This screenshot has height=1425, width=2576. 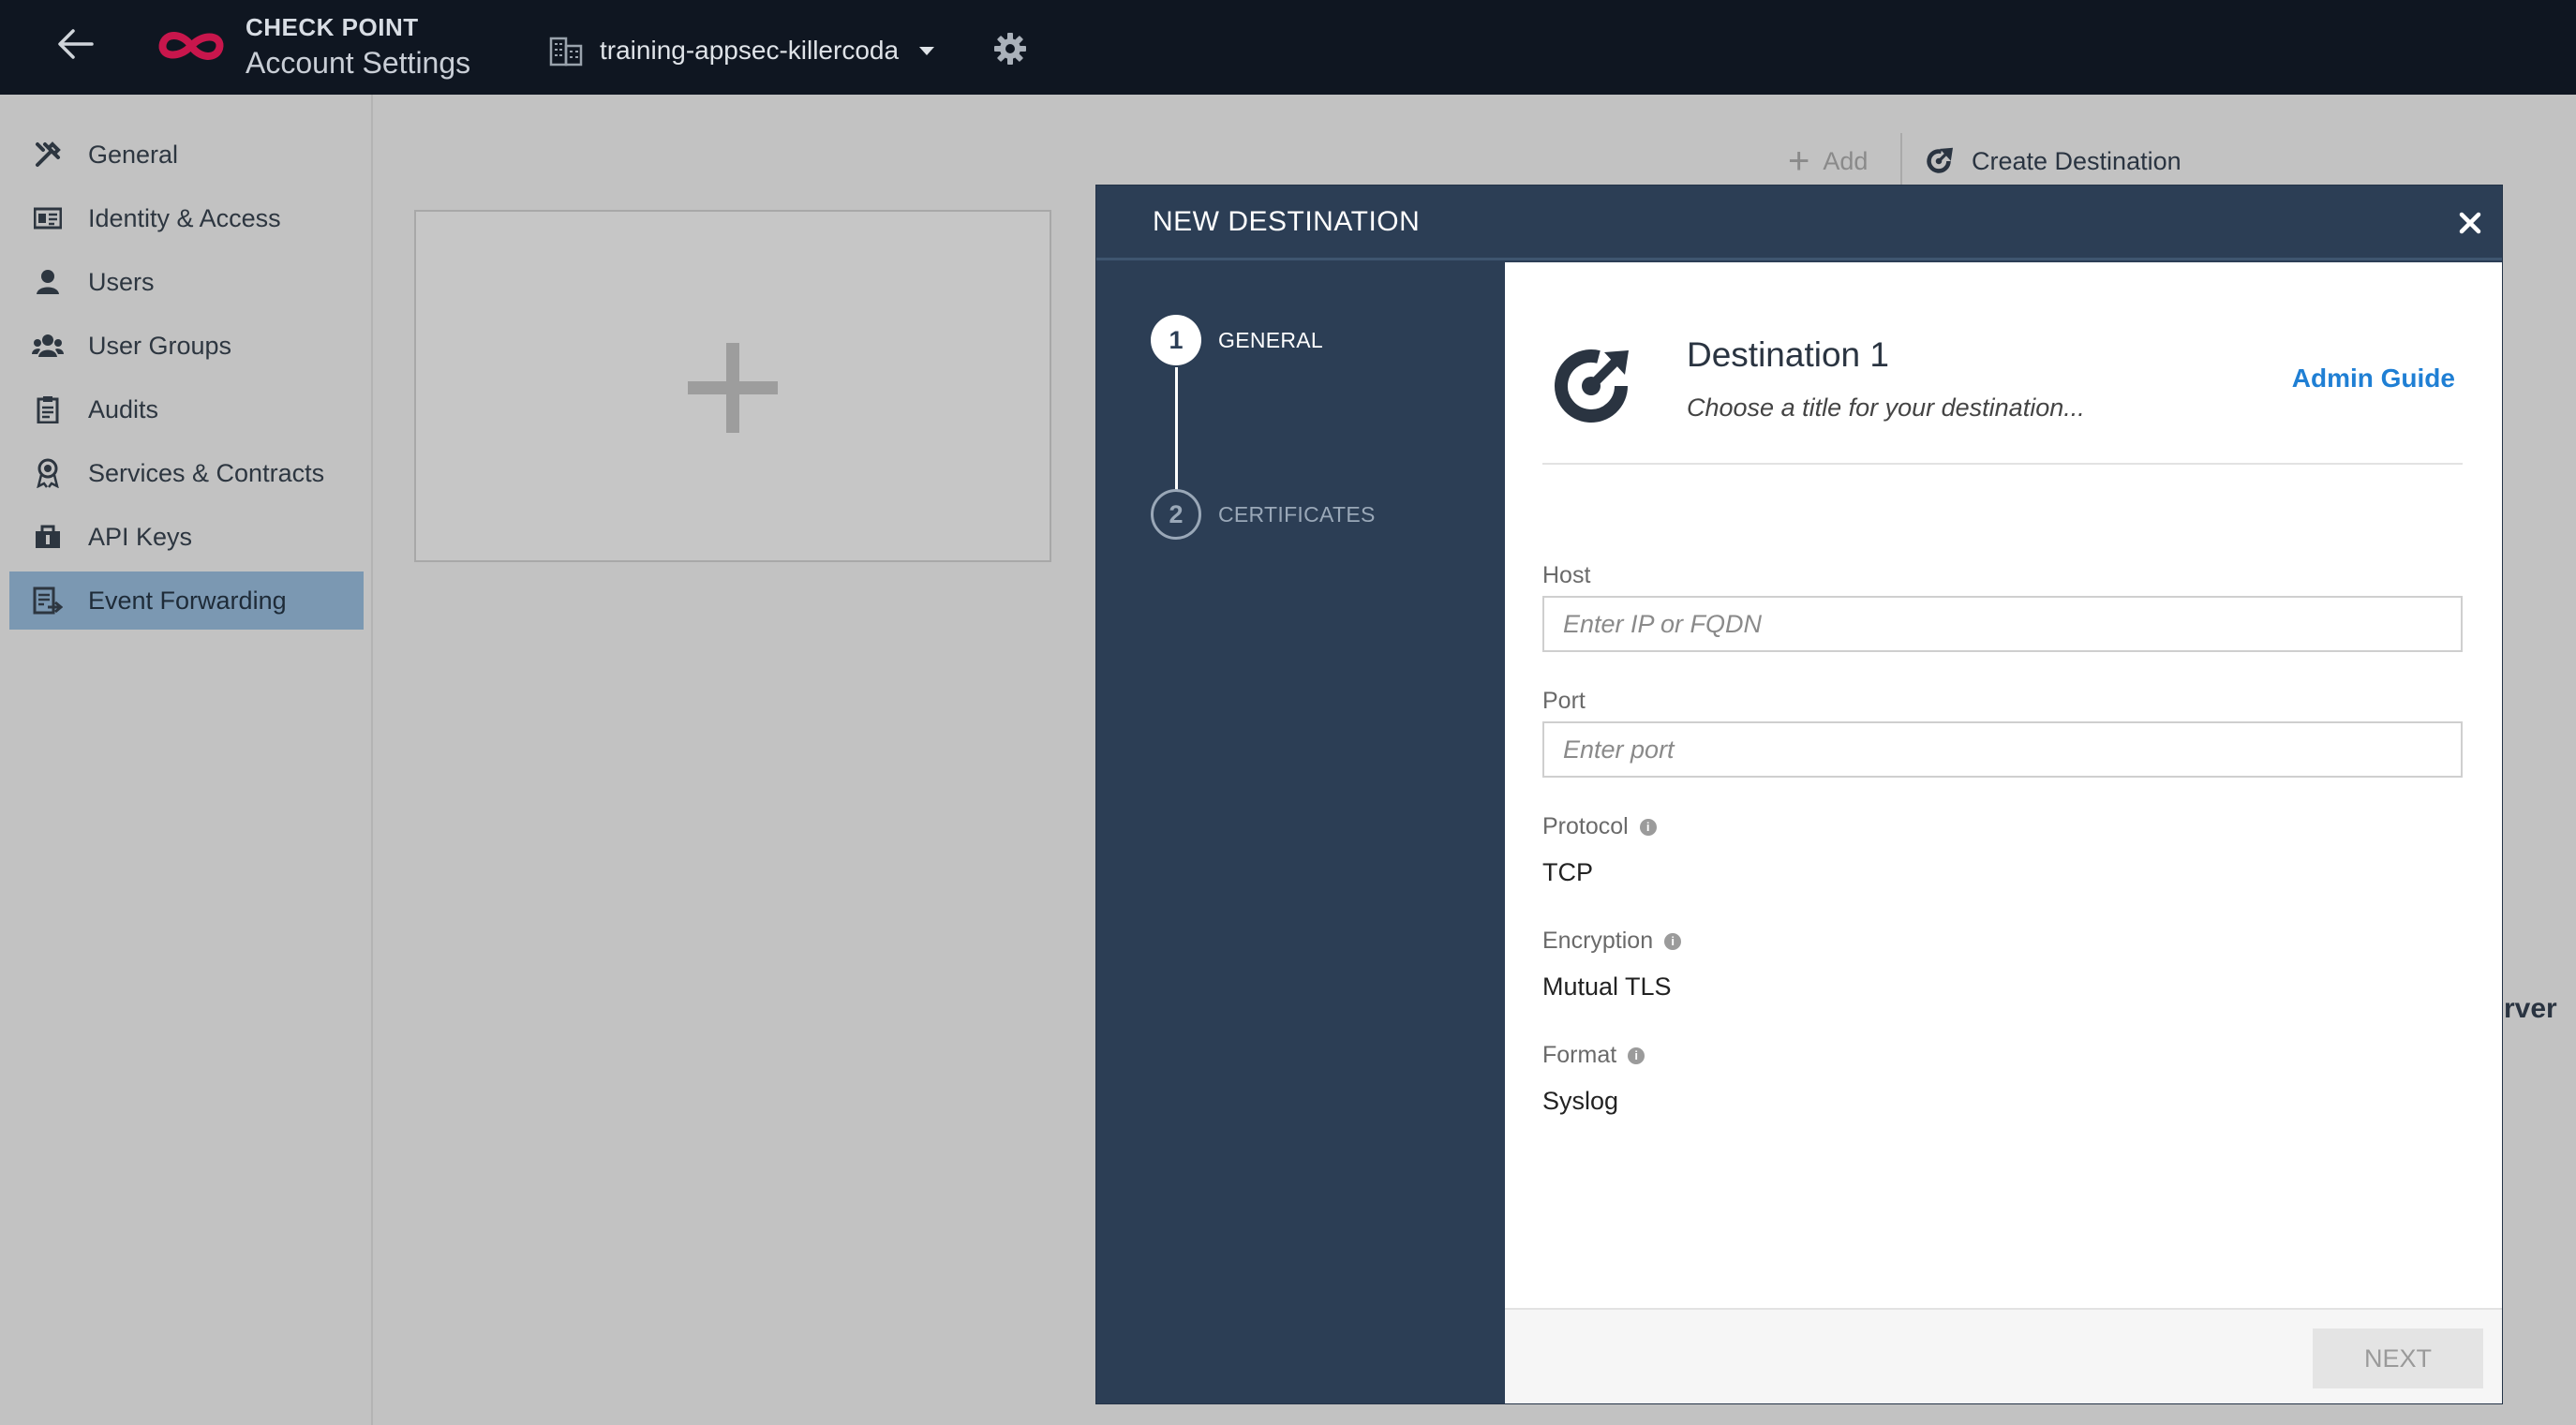 I want to click on protocol-label-text: Protocol, so click(x=1585, y=826).